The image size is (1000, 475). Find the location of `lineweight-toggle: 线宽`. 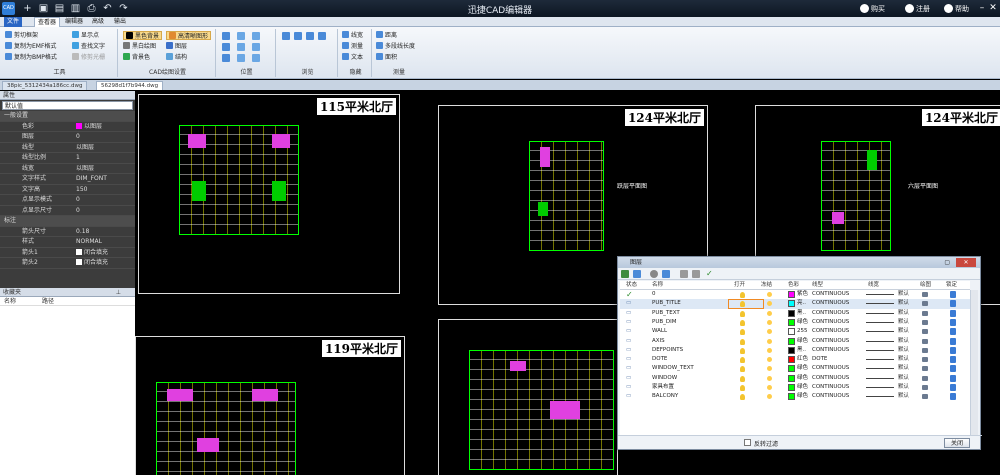

lineweight-toggle: 线宽 is located at coordinates (352, 35).